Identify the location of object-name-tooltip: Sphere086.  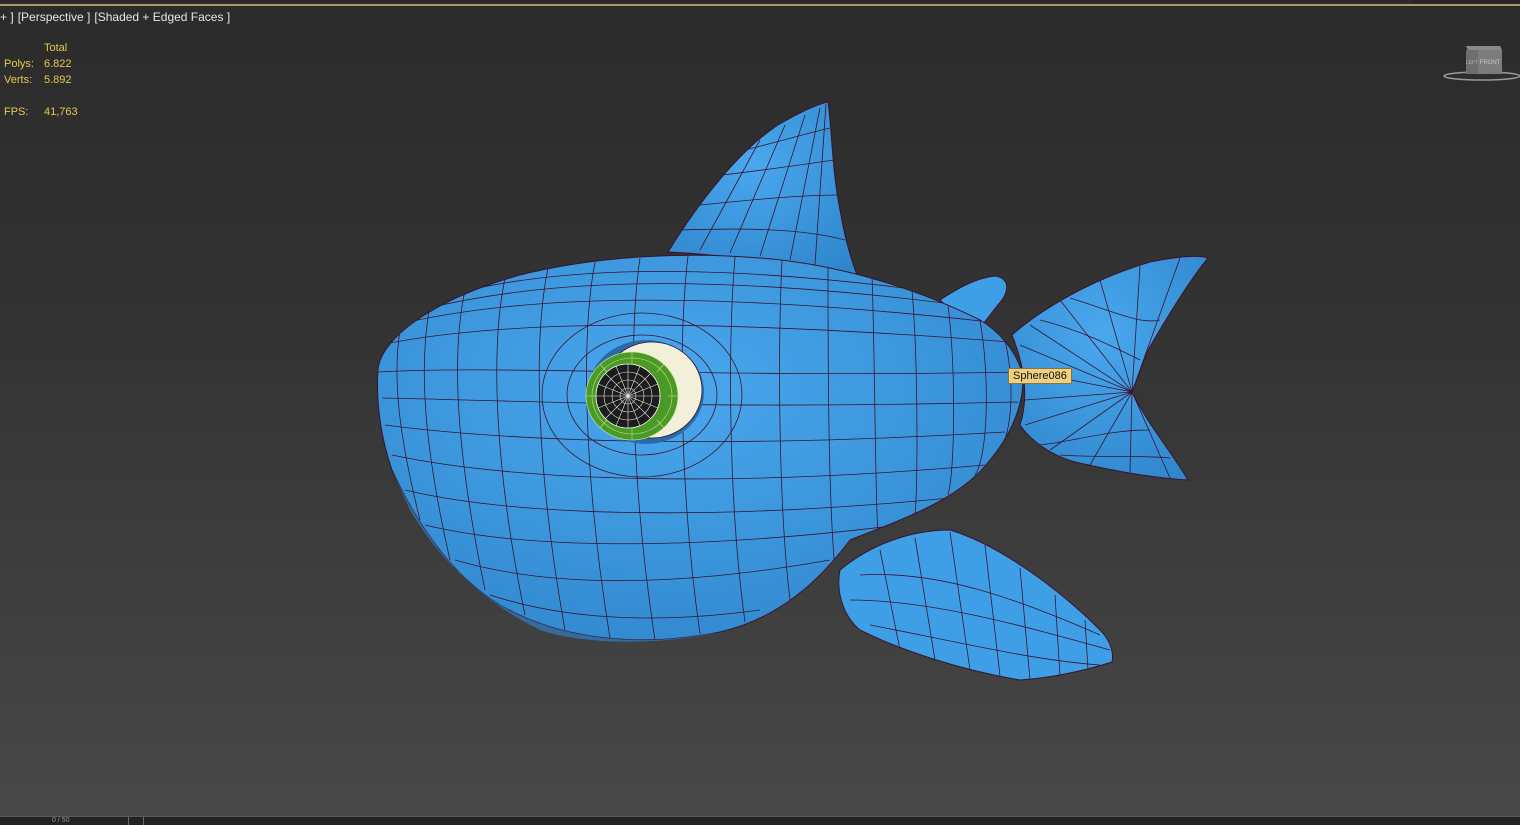
(1040, 376).